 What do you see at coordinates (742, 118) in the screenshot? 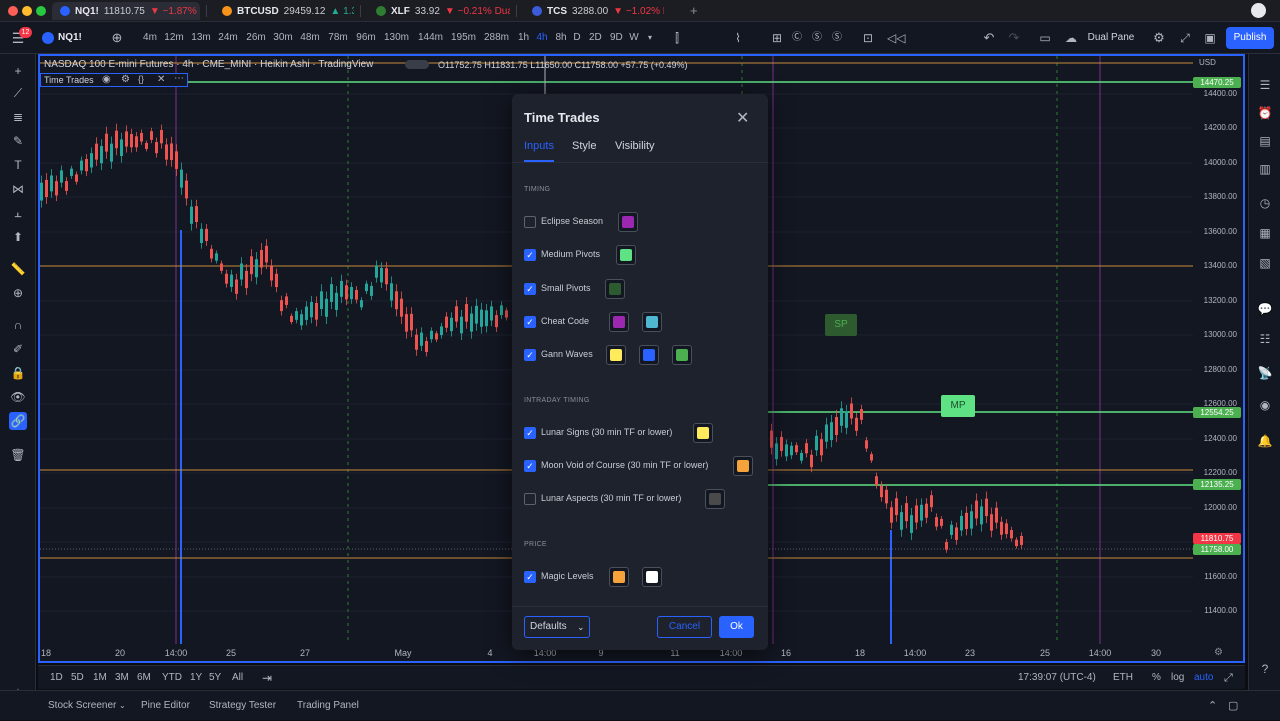
I see `close-icon: ✕` at bounding box center [742, 118].